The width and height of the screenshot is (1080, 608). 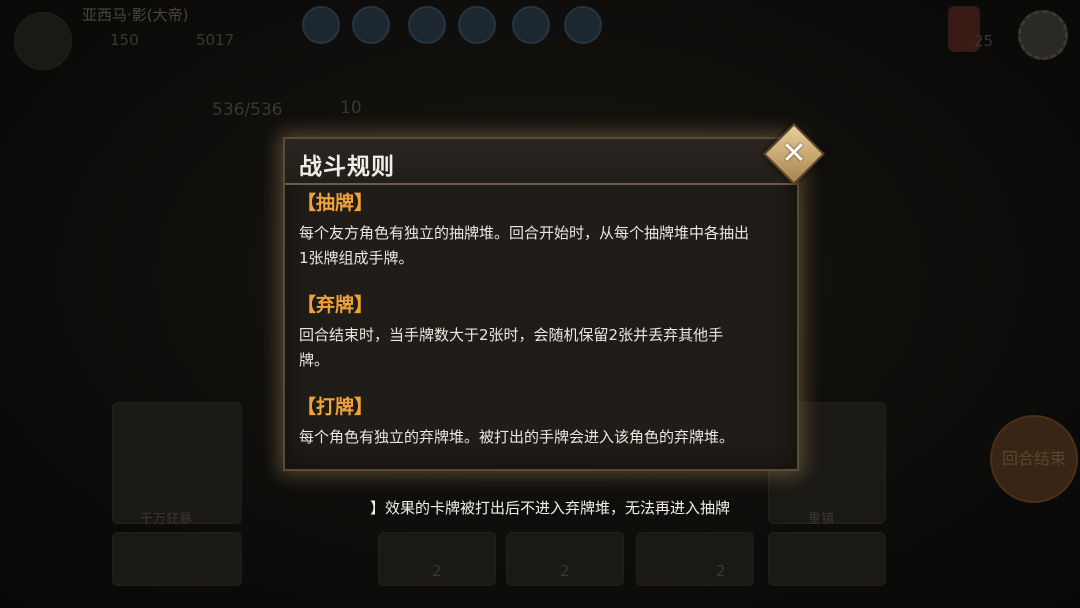 I want to click on rule-text-discard: 回合结束时，当手牌数大于2张时，会随机保留2张并丢弃其他手 牌。, so click(x=541, y=348).